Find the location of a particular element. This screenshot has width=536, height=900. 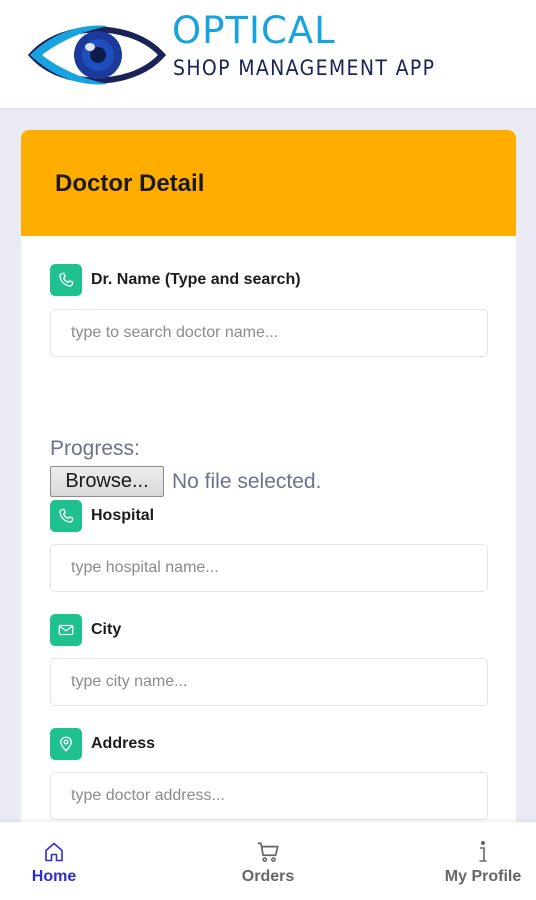

city-label-text: City is located at coordinates (106, 629).